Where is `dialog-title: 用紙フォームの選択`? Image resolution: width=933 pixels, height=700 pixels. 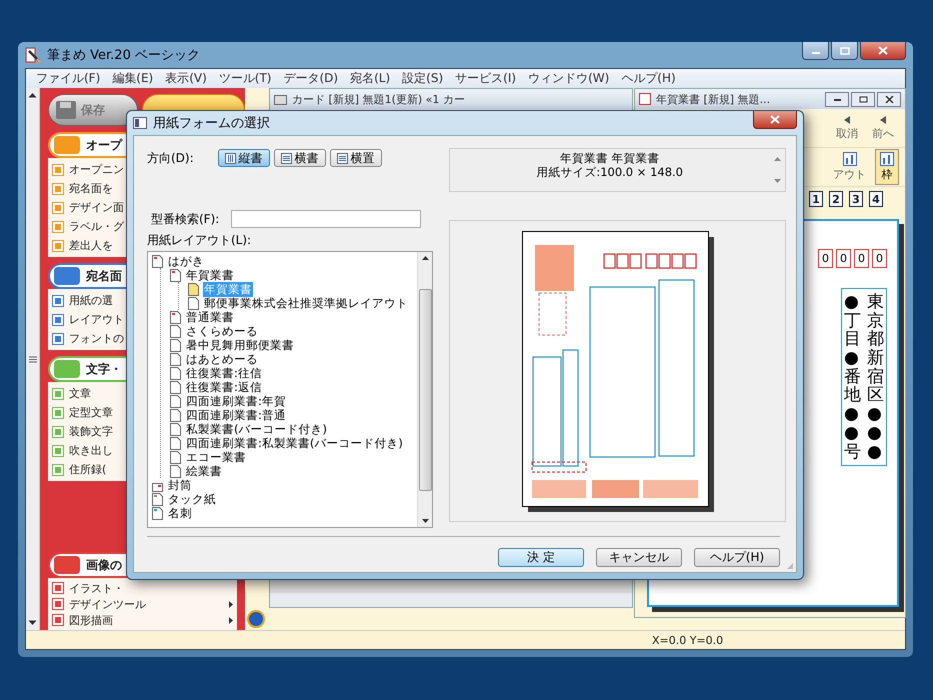
dialog-title: 用紙フォームの選択 is located at coordinates (211, 123).